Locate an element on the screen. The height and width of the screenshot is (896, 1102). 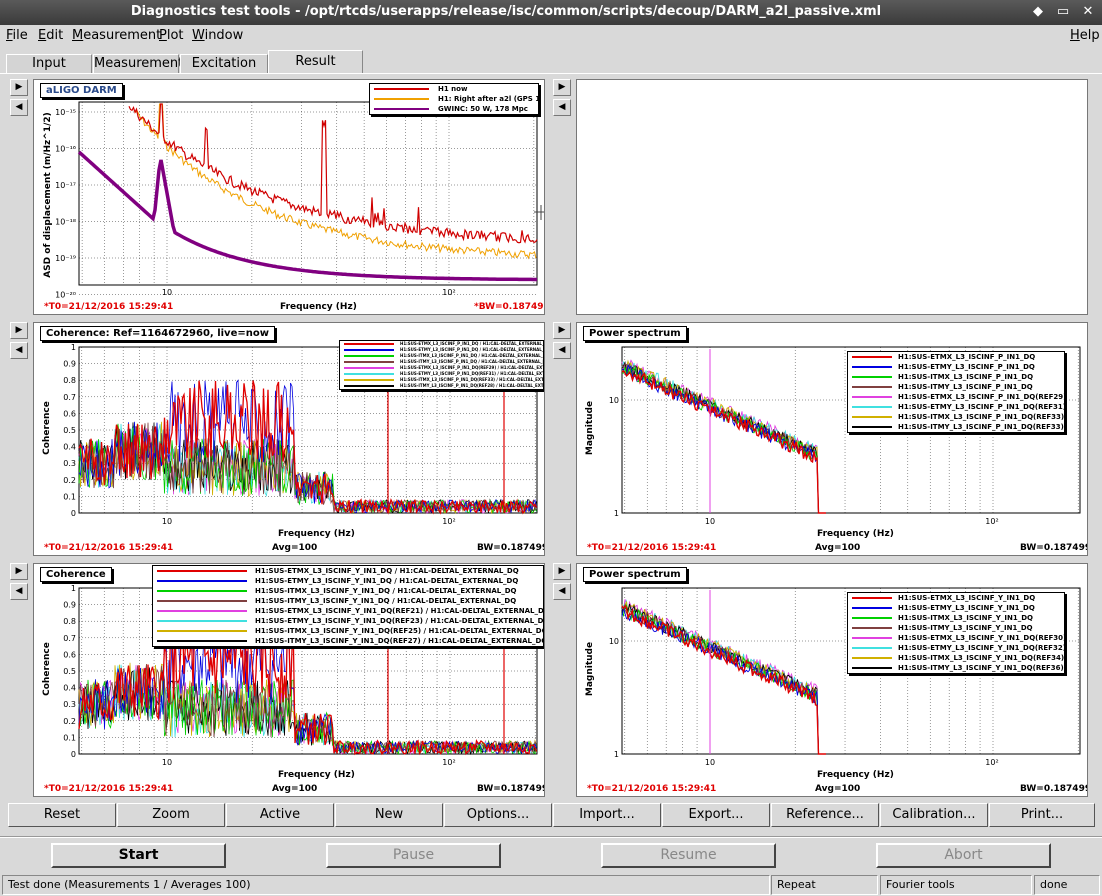
darm-ytick: 10⁻¹⁹ is located at coordinates (65, 258).